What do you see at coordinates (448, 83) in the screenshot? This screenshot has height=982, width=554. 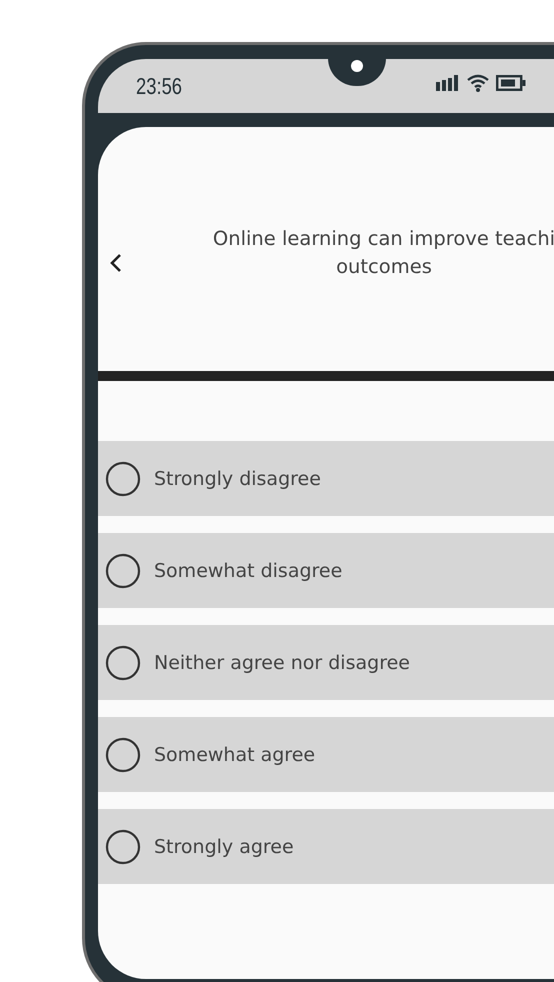 I see `signal-icon` at bounding box center [448, 83].